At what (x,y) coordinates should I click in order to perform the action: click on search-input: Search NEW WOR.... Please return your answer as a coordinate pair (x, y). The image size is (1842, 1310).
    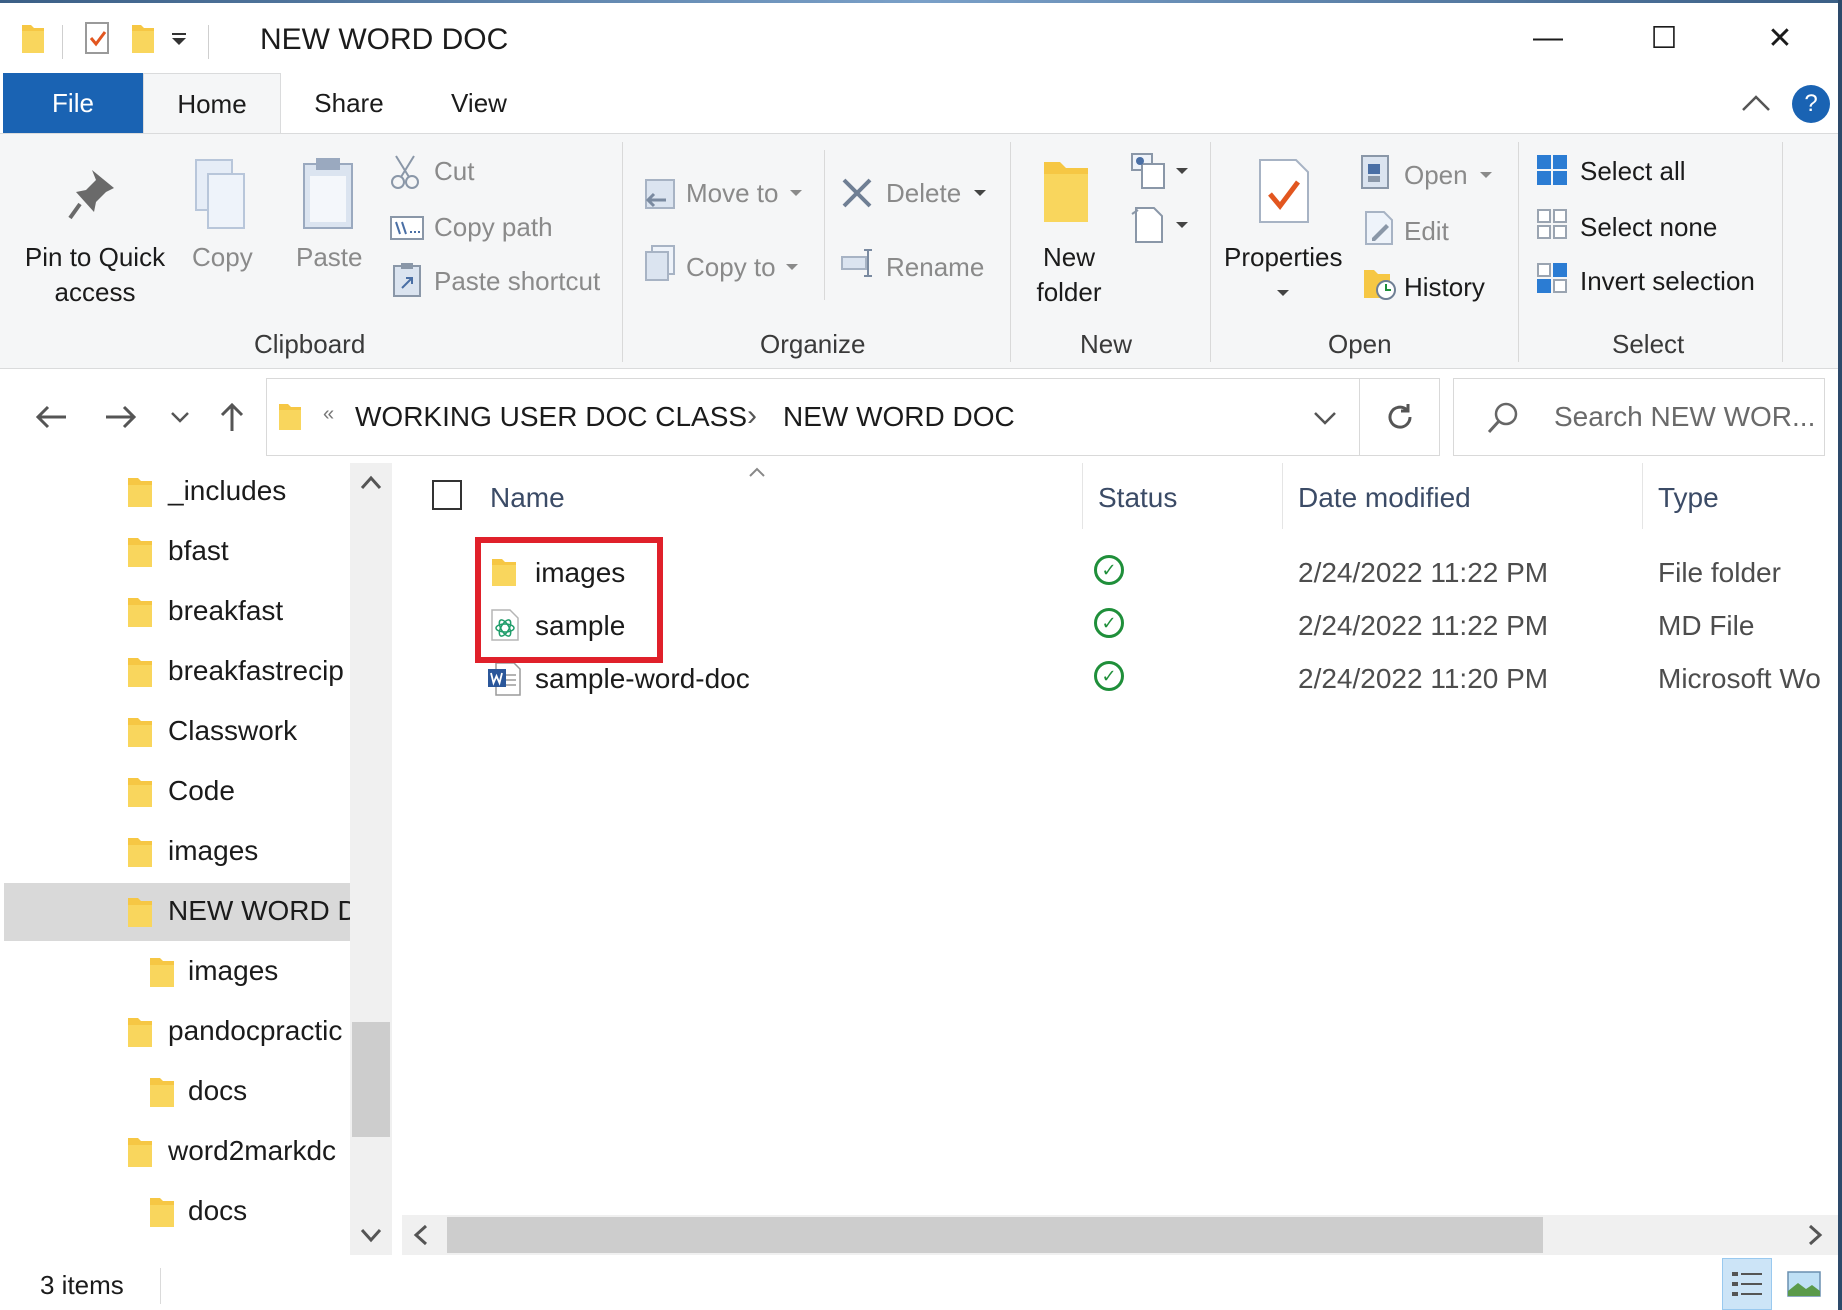
    Looking at the image, I should click on (1684, 417).